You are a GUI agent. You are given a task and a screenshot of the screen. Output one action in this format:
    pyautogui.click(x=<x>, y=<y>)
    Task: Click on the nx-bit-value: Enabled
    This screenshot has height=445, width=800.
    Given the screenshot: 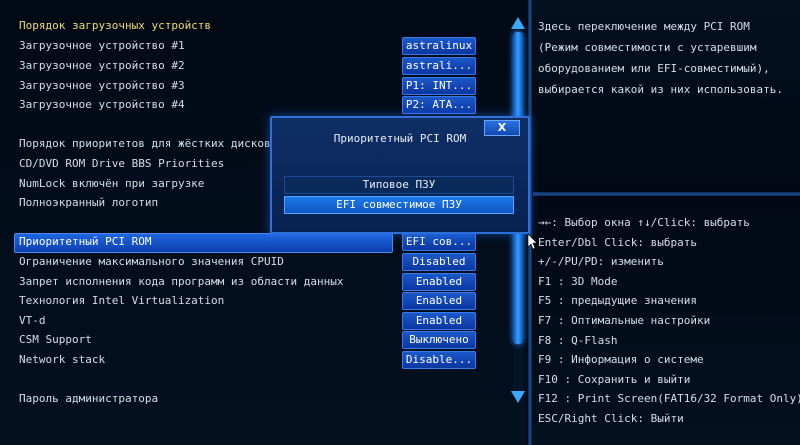 What is the action you would take?
    pyautogui.click(x=439, y=282)
    